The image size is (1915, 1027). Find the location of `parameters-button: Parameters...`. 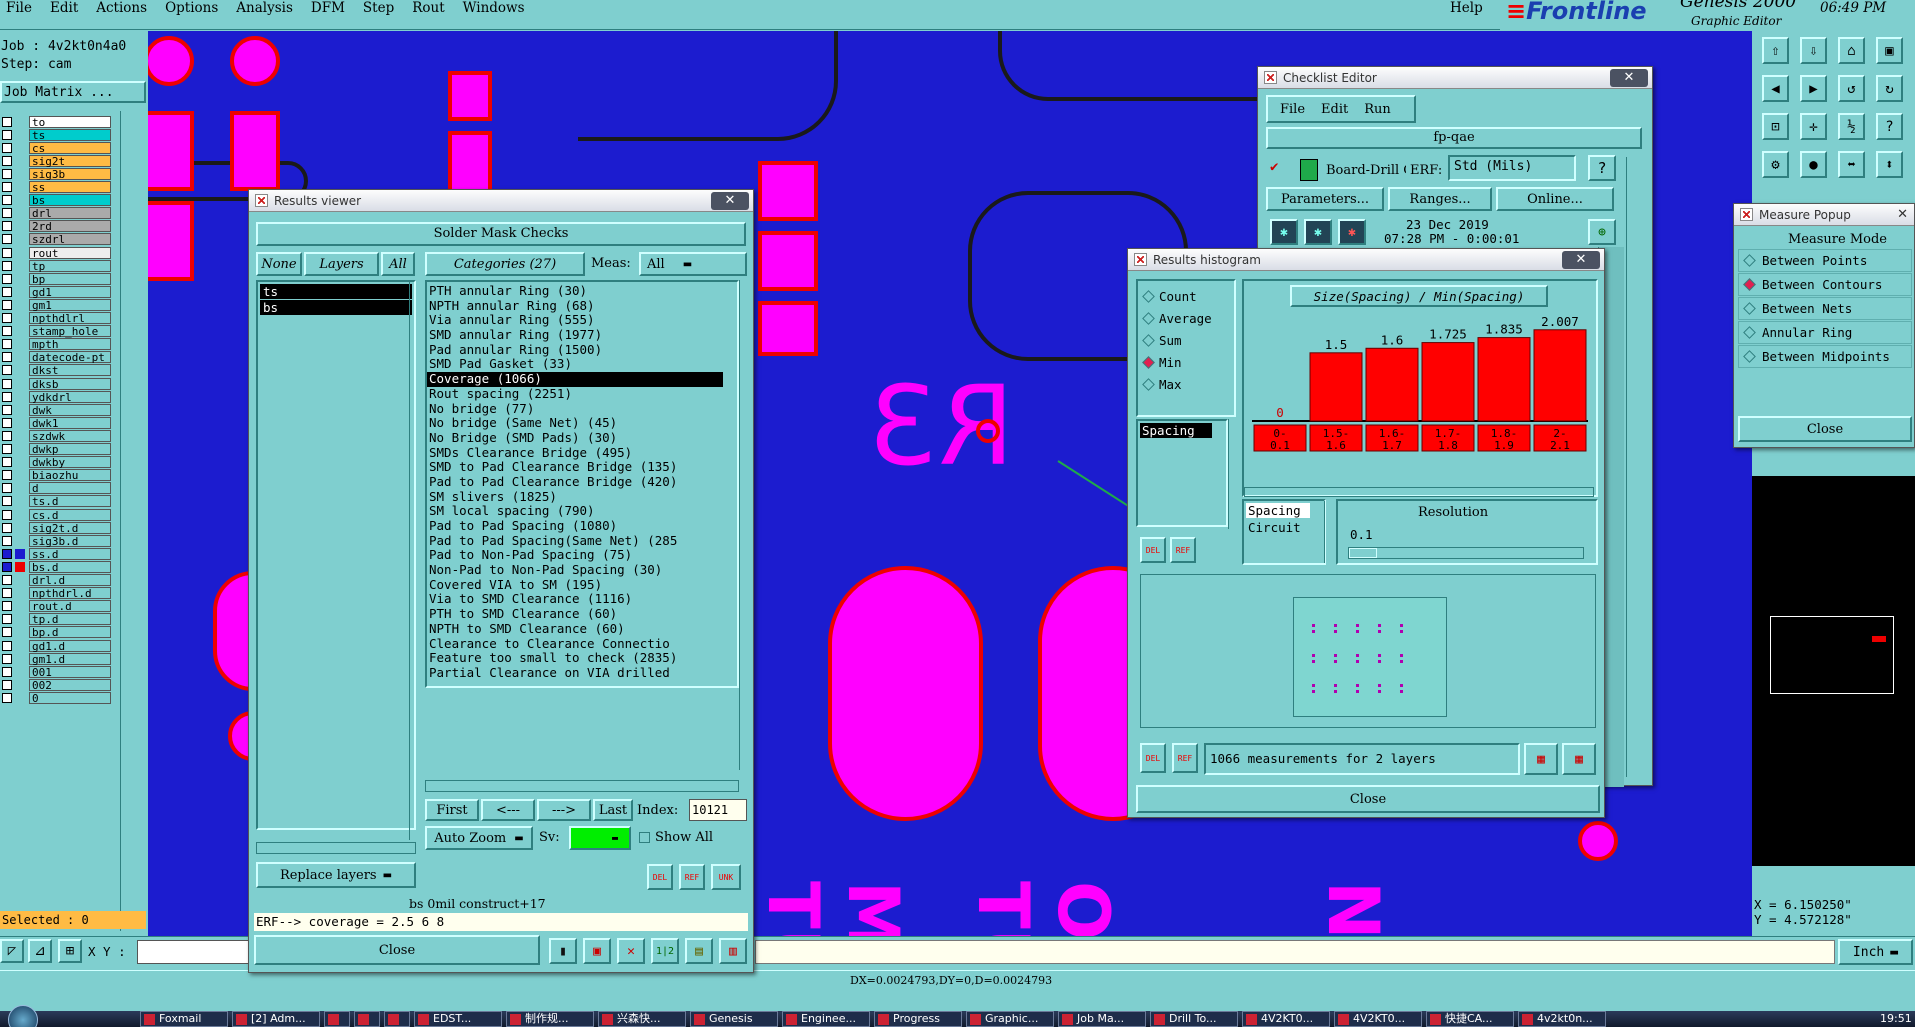

parameters-button: Parameters... is located at coordinates (1325, 199).